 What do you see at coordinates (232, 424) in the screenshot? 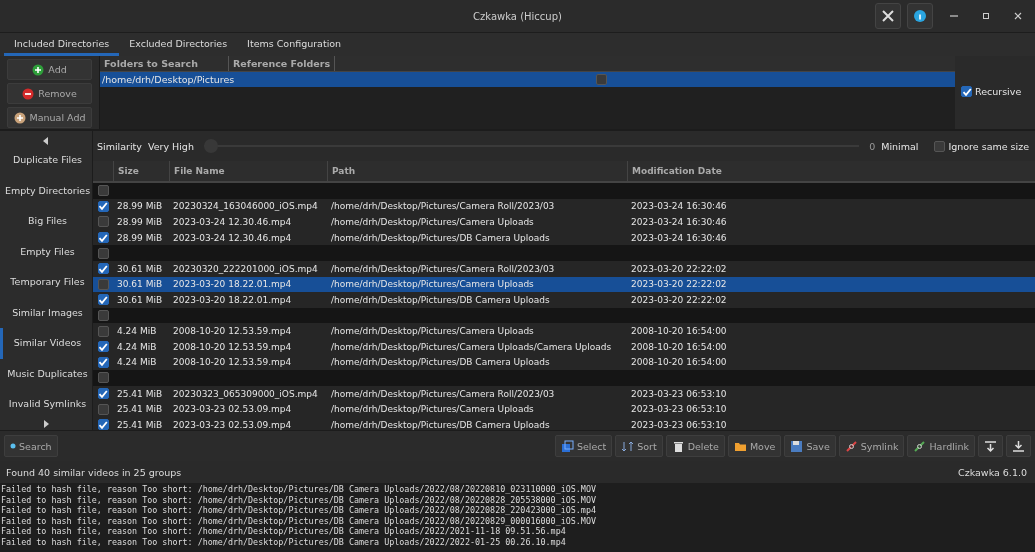
I see `file-name-cell-text: 2023-03-23 02.53.09.mp4` at bounding box center [232, 424].